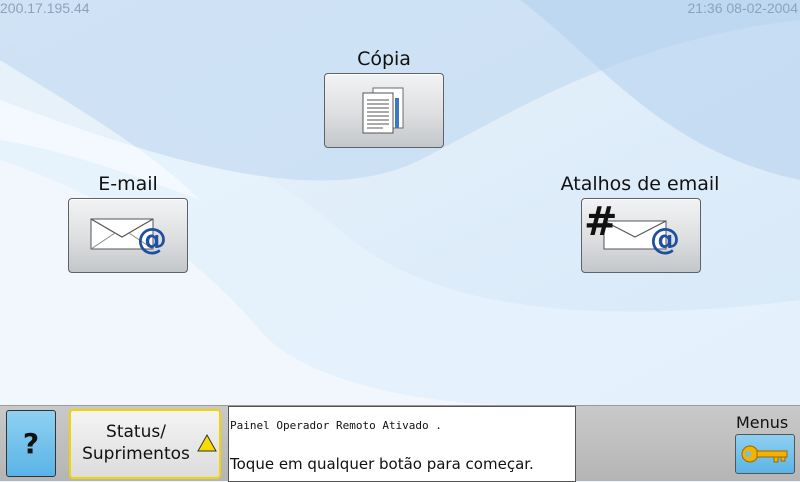 The height and width of the screenshot is (482, 800). Describe the element at coordinates (31, 443) in the screenshot. I see `help-button: ?` at that location.